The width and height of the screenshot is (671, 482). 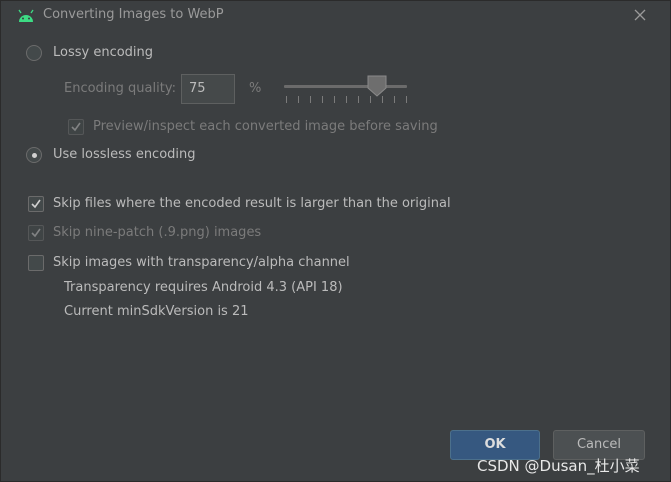 I want to click on preview-checkbox, so click(x=76, y=127).